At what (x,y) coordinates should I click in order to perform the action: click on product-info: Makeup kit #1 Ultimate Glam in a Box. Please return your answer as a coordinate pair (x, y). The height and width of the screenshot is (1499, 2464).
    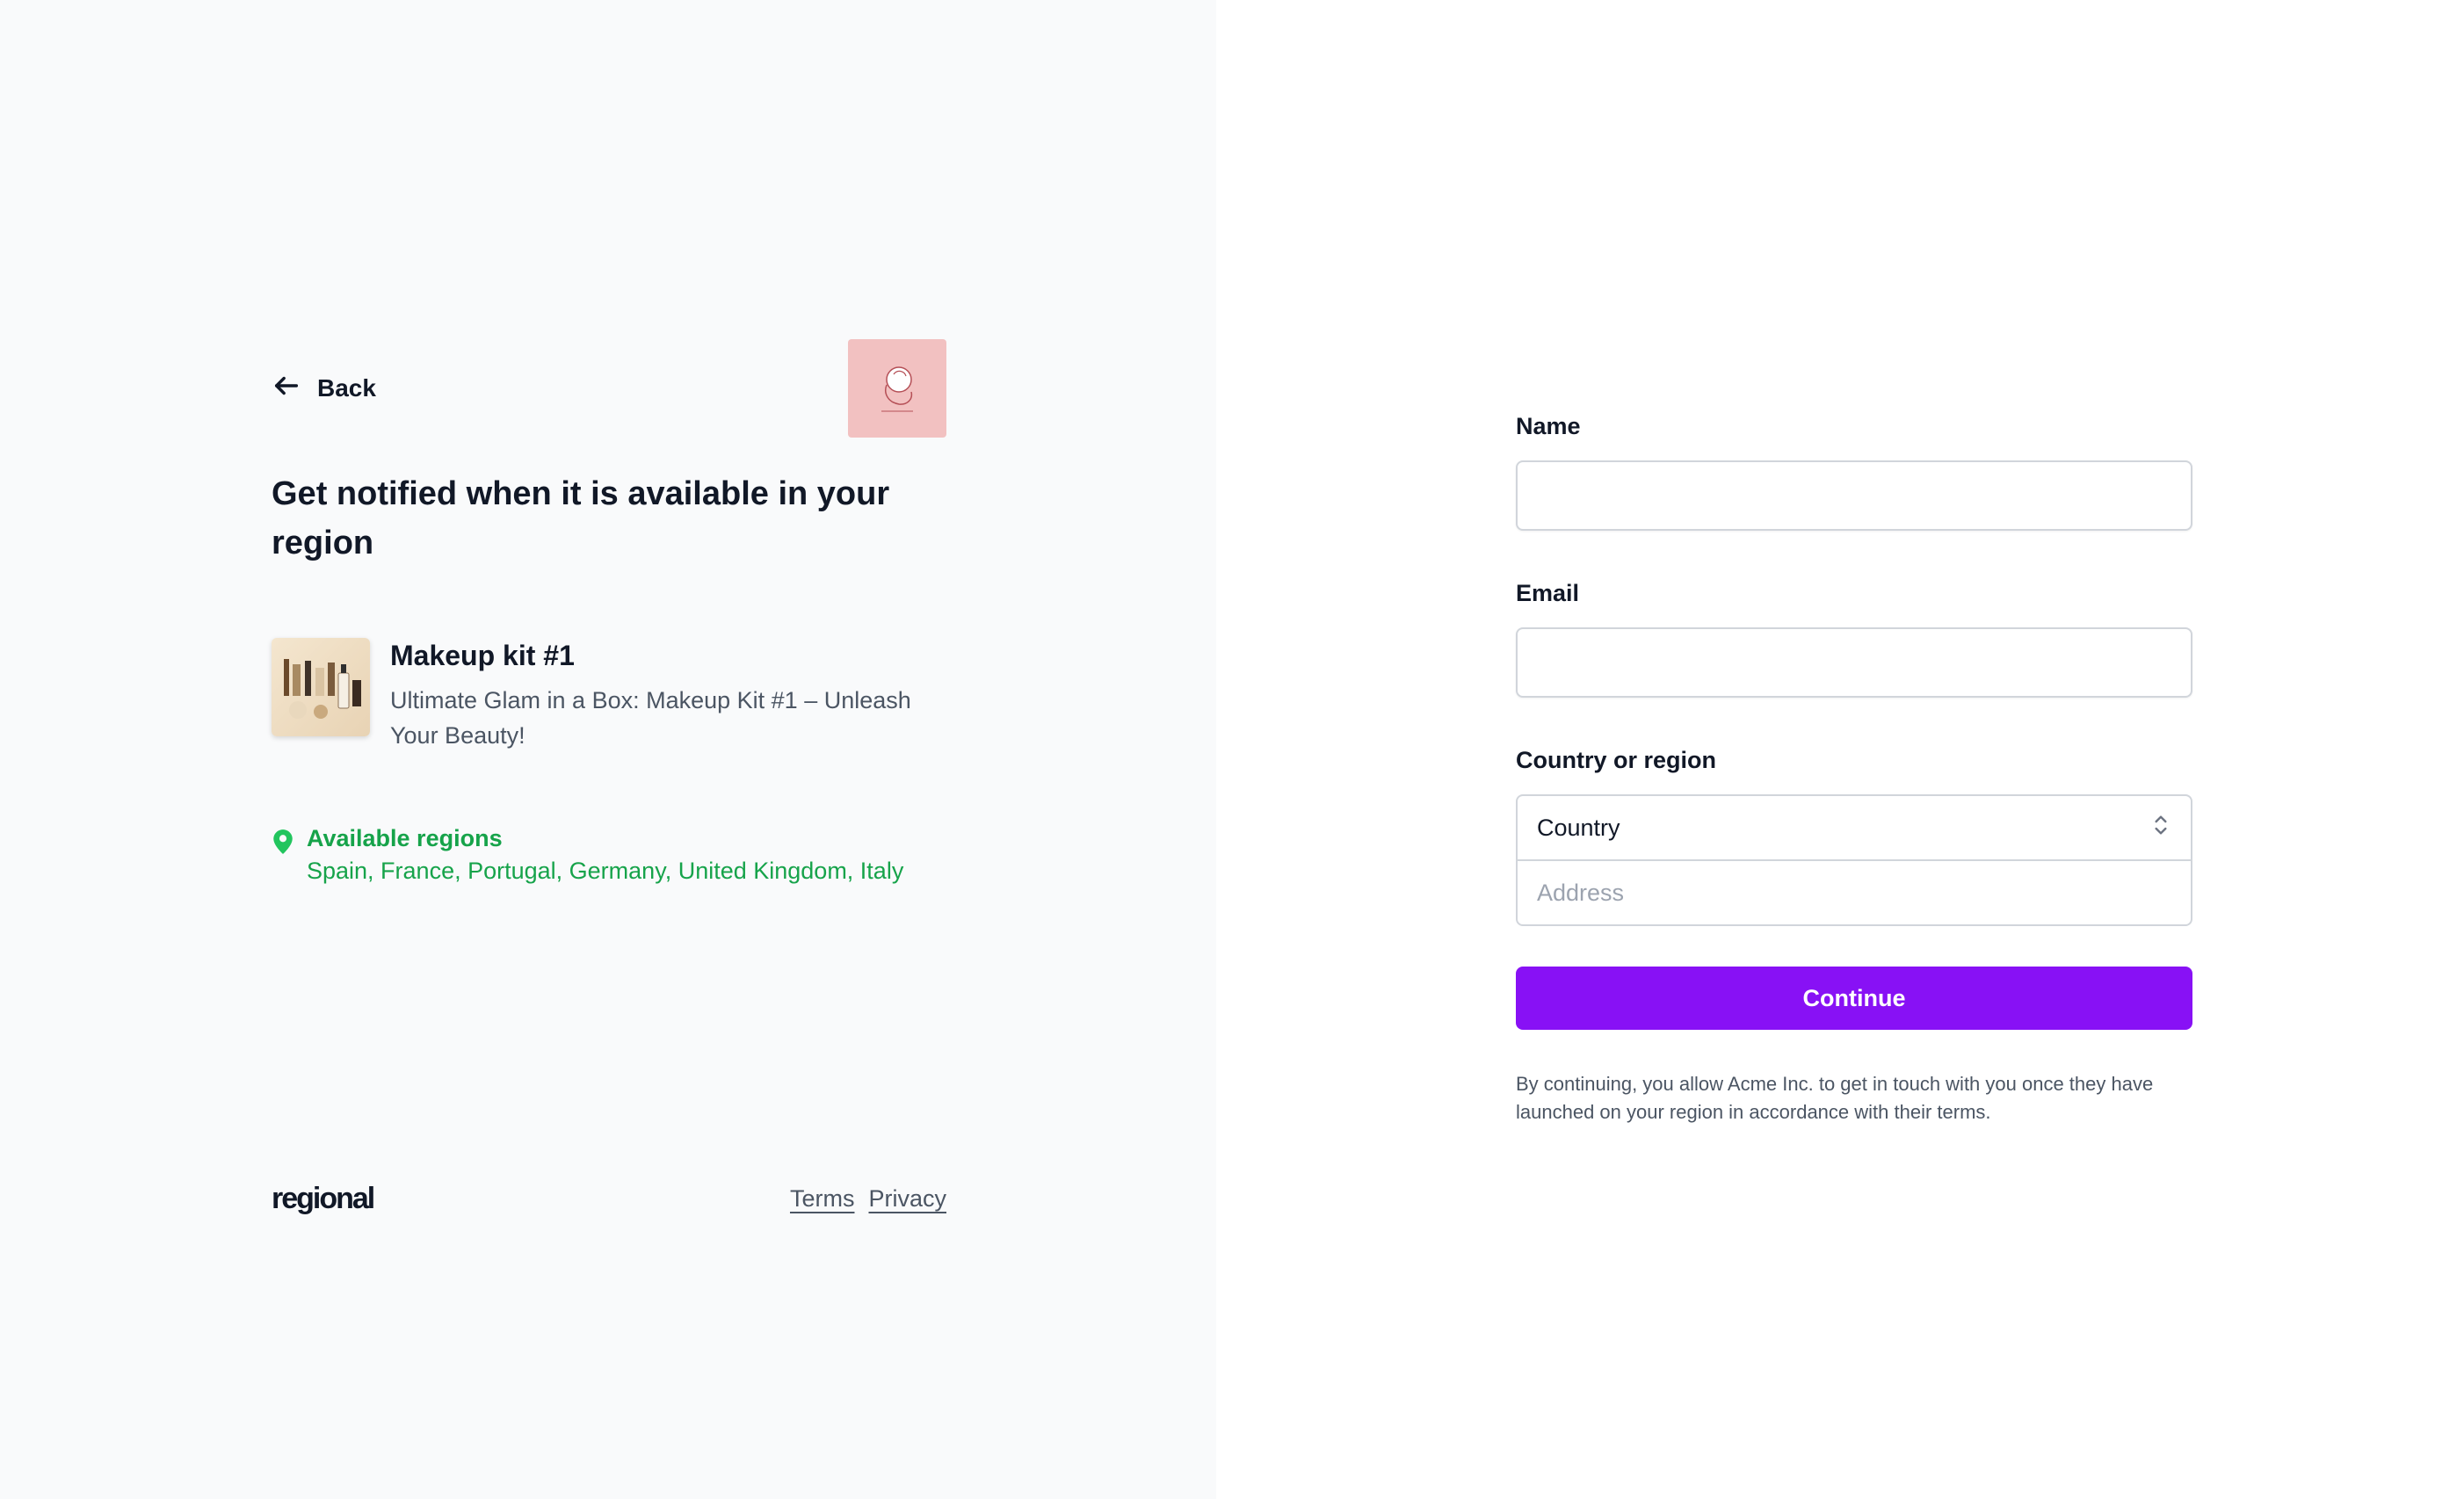
    Looking at the image, I should click on (671, 695).